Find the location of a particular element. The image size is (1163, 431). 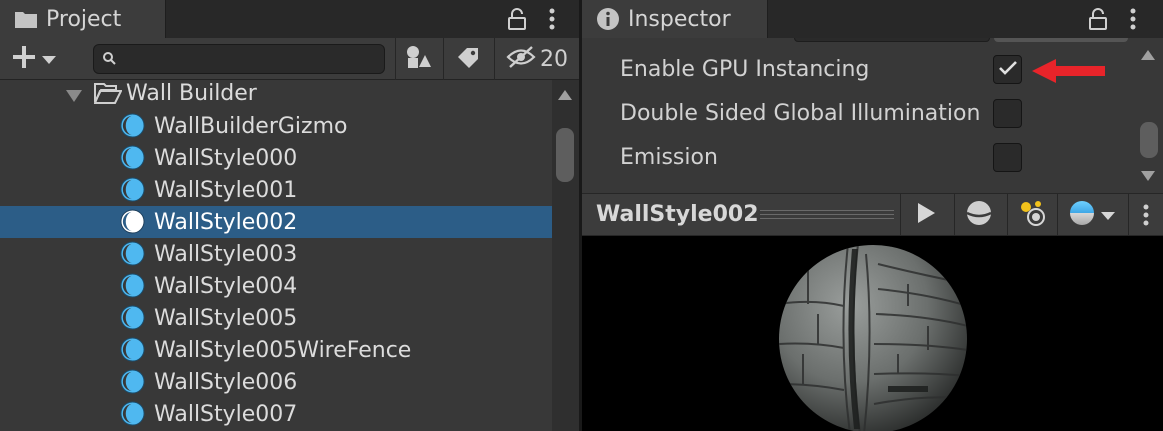

filter-by-type-button is located at coordinates (418, 59).